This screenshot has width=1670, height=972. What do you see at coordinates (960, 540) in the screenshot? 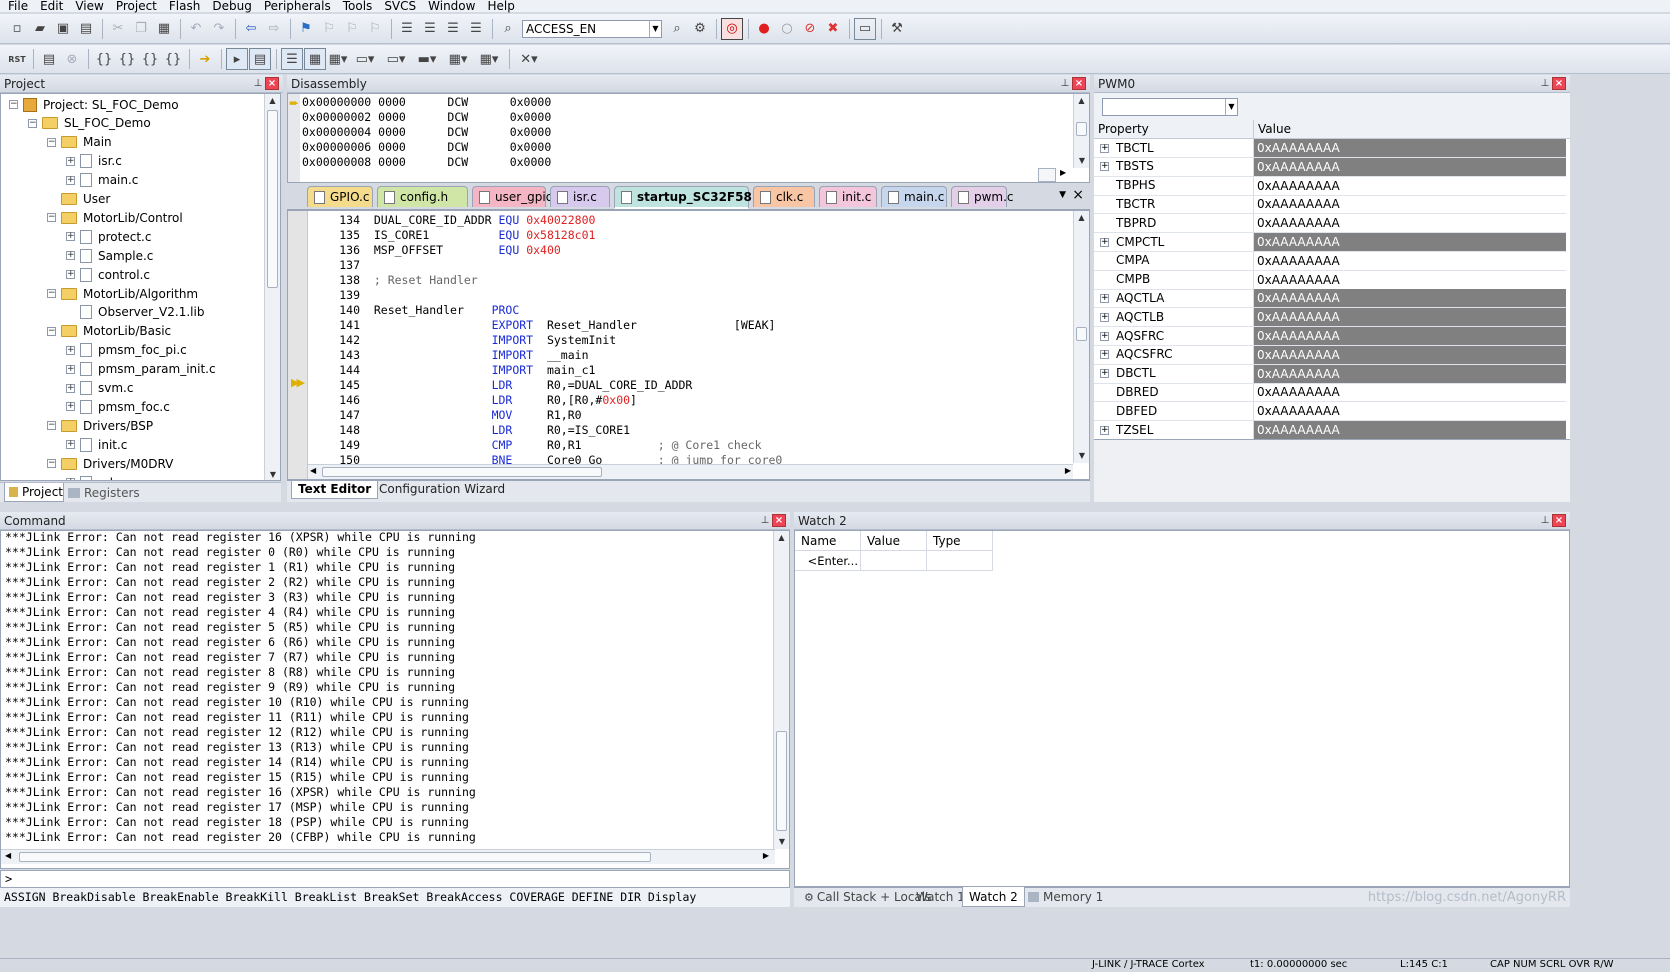
I see `watch-col-type: Type` at bounding box center [960, 540].